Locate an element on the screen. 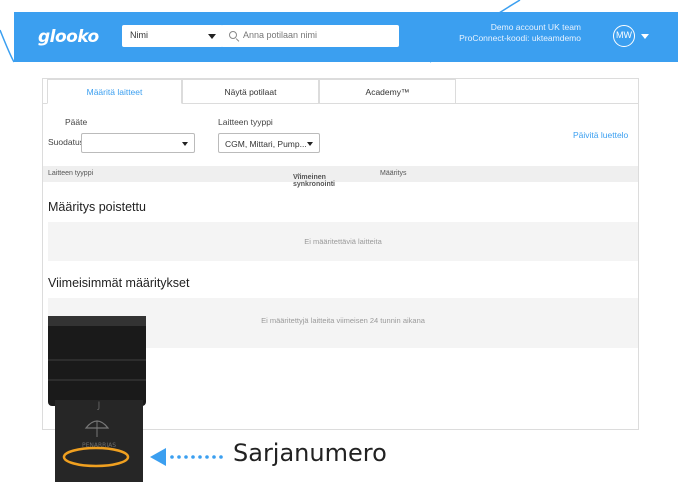  device-select is located at coordinates (138, 143).